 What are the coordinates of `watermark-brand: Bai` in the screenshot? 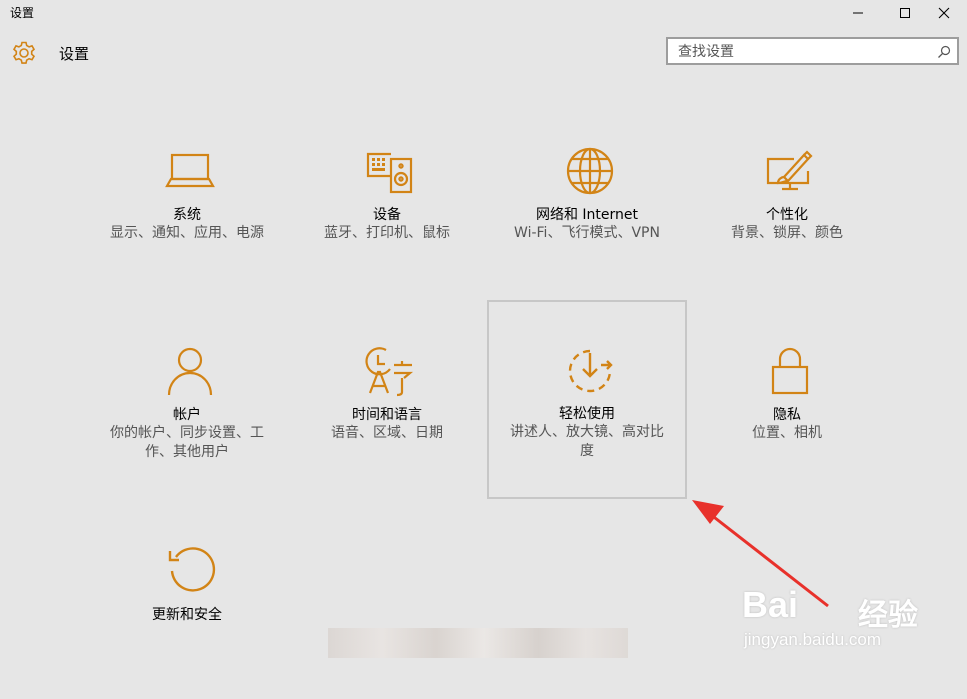 It's located at (770, 604).